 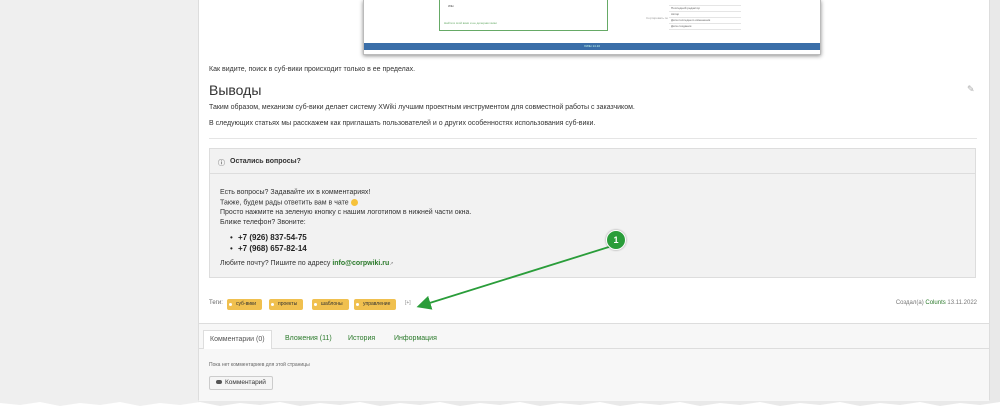 What do you see at coordinates (962, 303) in the screenshot?
I see `created-date: 13.11.2022` at bounding box center [962, 303].